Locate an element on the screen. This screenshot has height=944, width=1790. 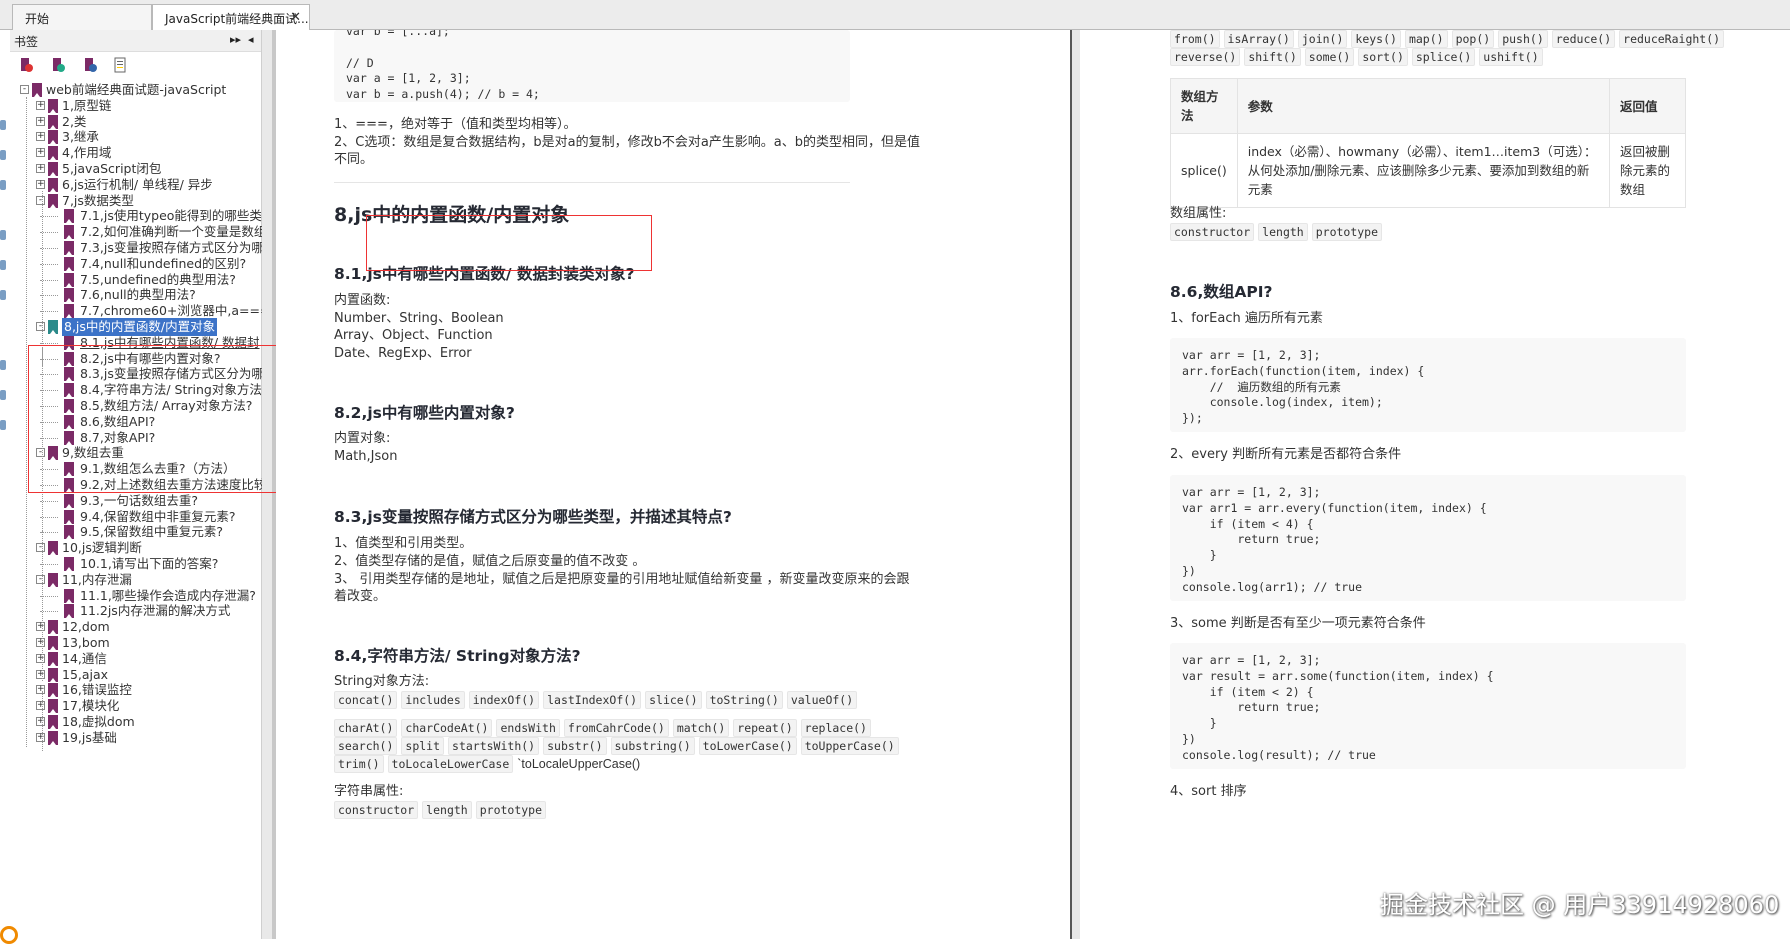
bookmark-toolbar is located at coordinates (135, 66).